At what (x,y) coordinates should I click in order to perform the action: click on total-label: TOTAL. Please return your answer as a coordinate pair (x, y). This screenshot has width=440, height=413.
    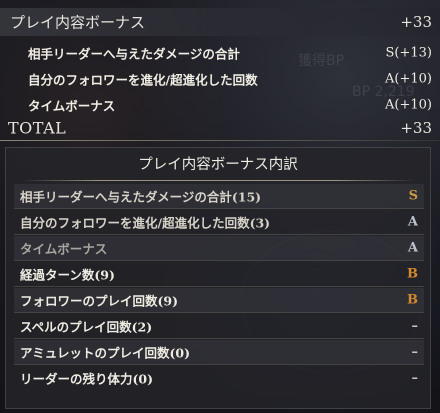
    Looking at the image, I should click on (37, 128).